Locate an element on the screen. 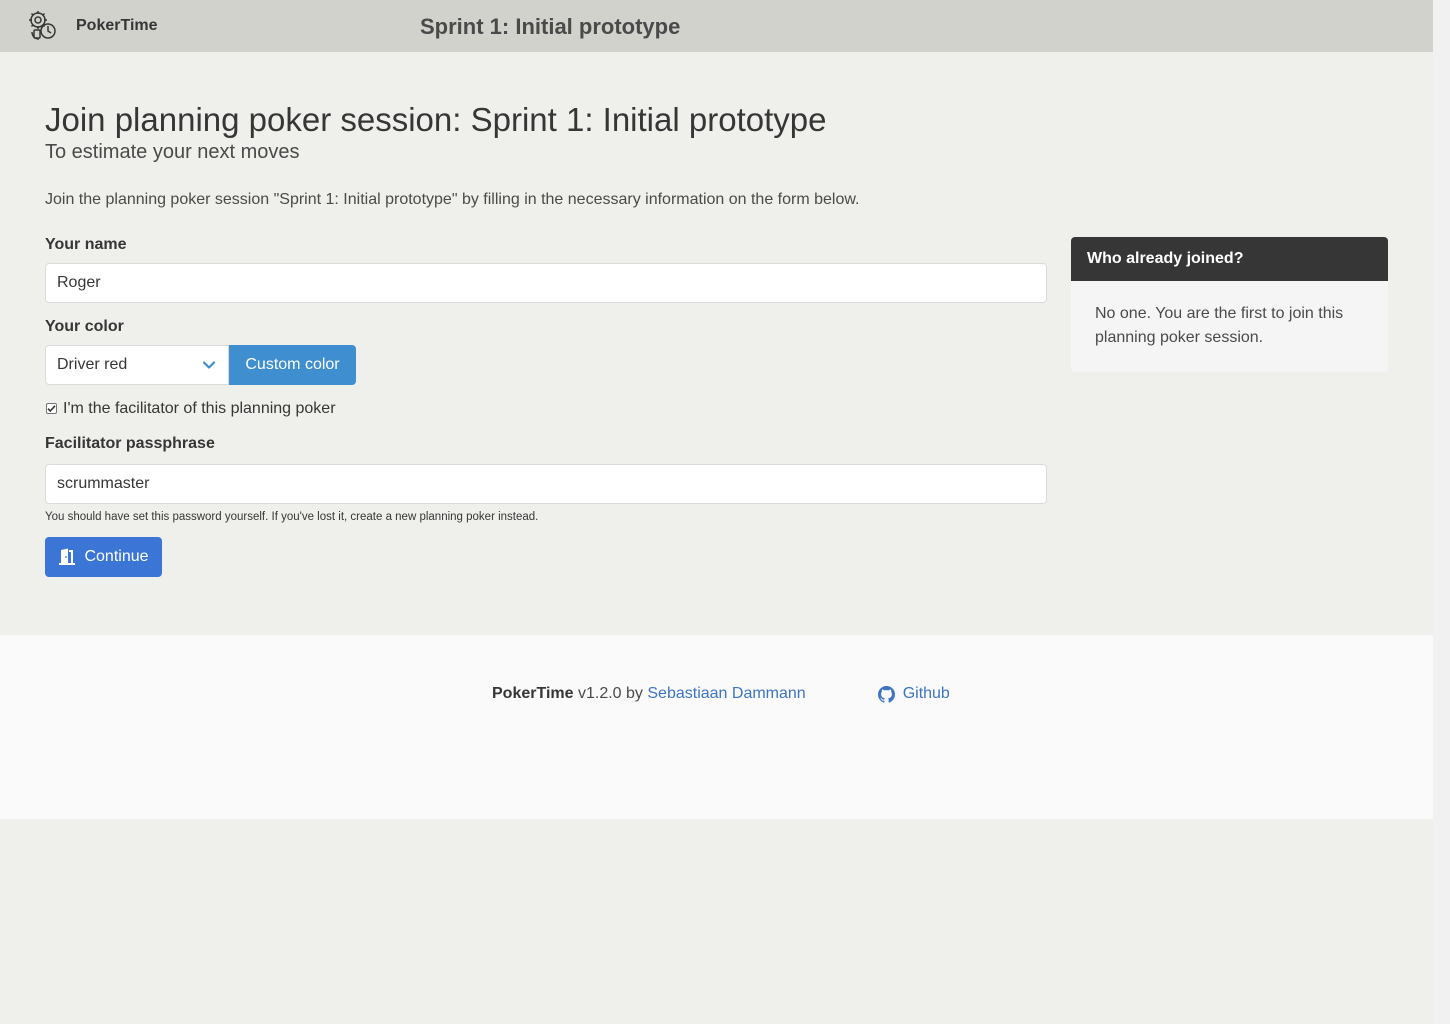  github-link: Github is located at coordinates (913, 694).